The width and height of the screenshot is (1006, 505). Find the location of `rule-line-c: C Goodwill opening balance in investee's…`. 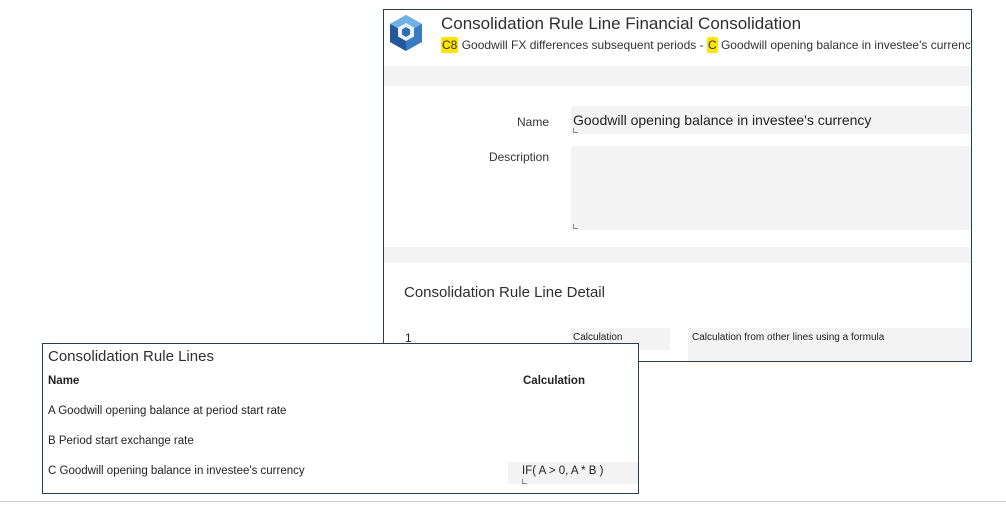

rule-line-c: C Goodwill opening balance in investee's… is located at coordinates (176, 471).